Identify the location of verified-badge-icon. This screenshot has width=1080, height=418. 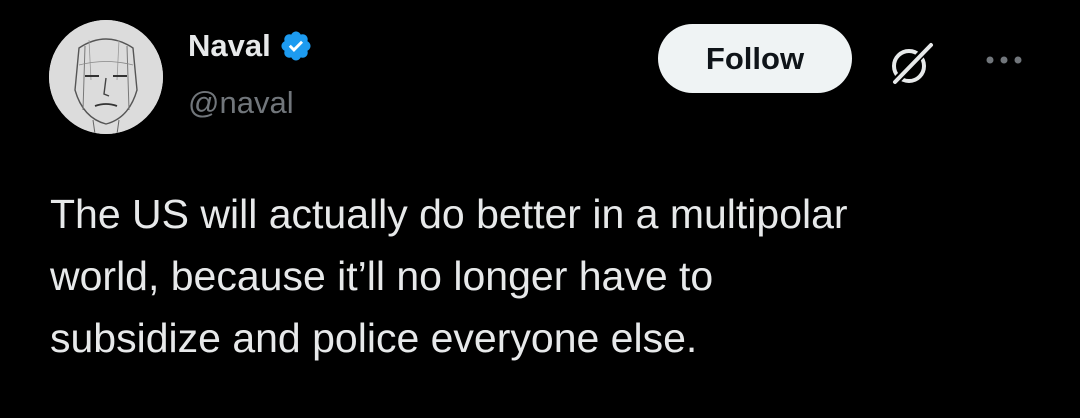
(296, 46).